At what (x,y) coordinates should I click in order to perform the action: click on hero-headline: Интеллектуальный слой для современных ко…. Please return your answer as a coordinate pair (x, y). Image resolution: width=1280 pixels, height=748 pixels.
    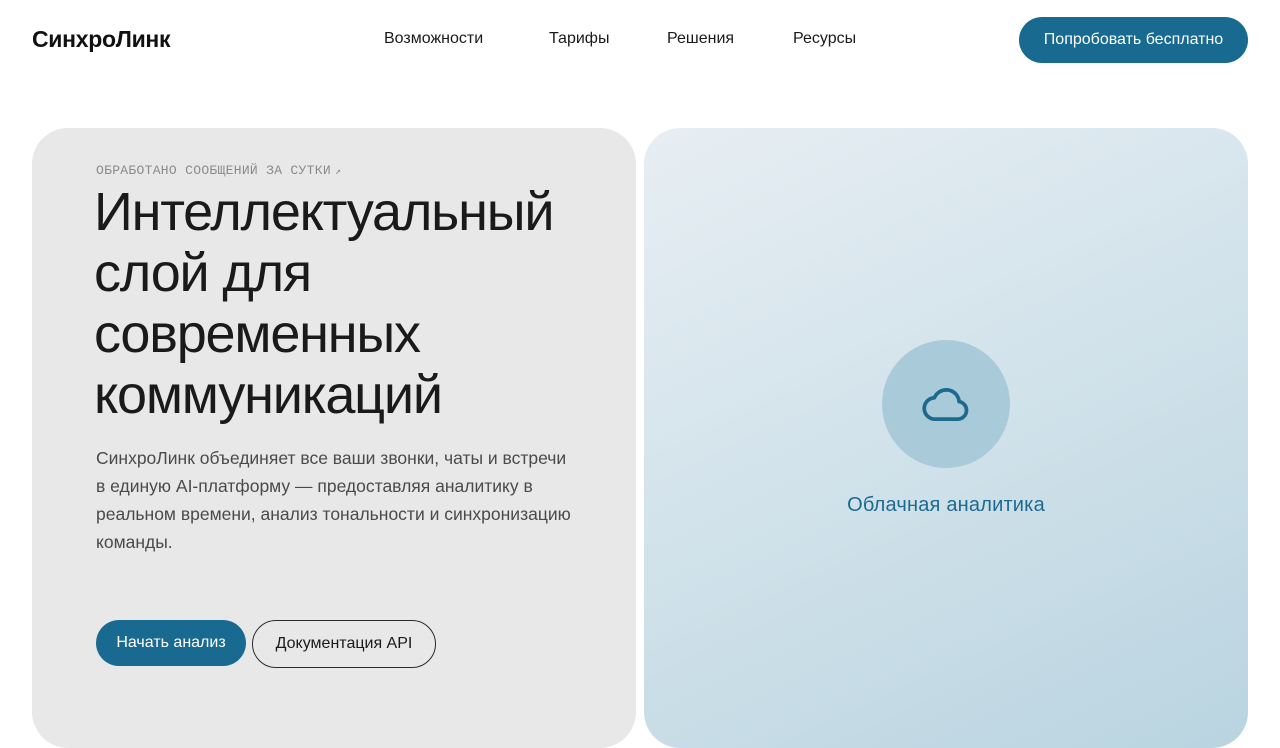
    Looking at the image, I should click on (364, 304).